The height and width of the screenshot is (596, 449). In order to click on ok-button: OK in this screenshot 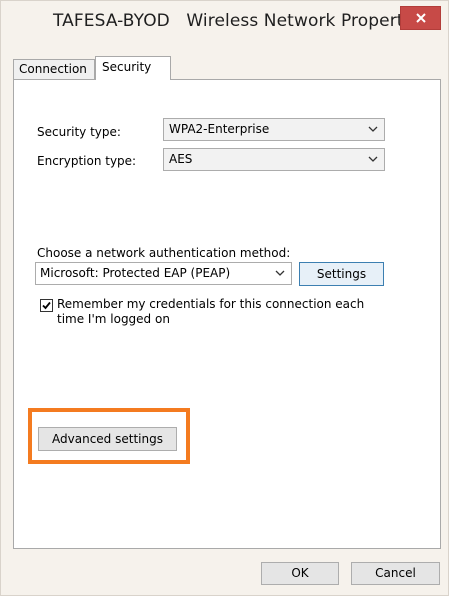, I will do `click(300, 573)`.